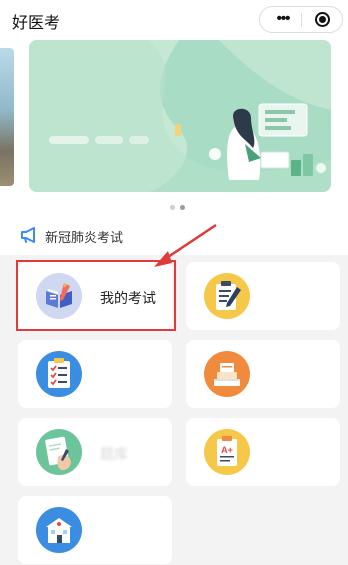 Image resolution: width=348 pixels, height=565 pixels. I want to click on grid-item-6: A+, so click(263, 452).